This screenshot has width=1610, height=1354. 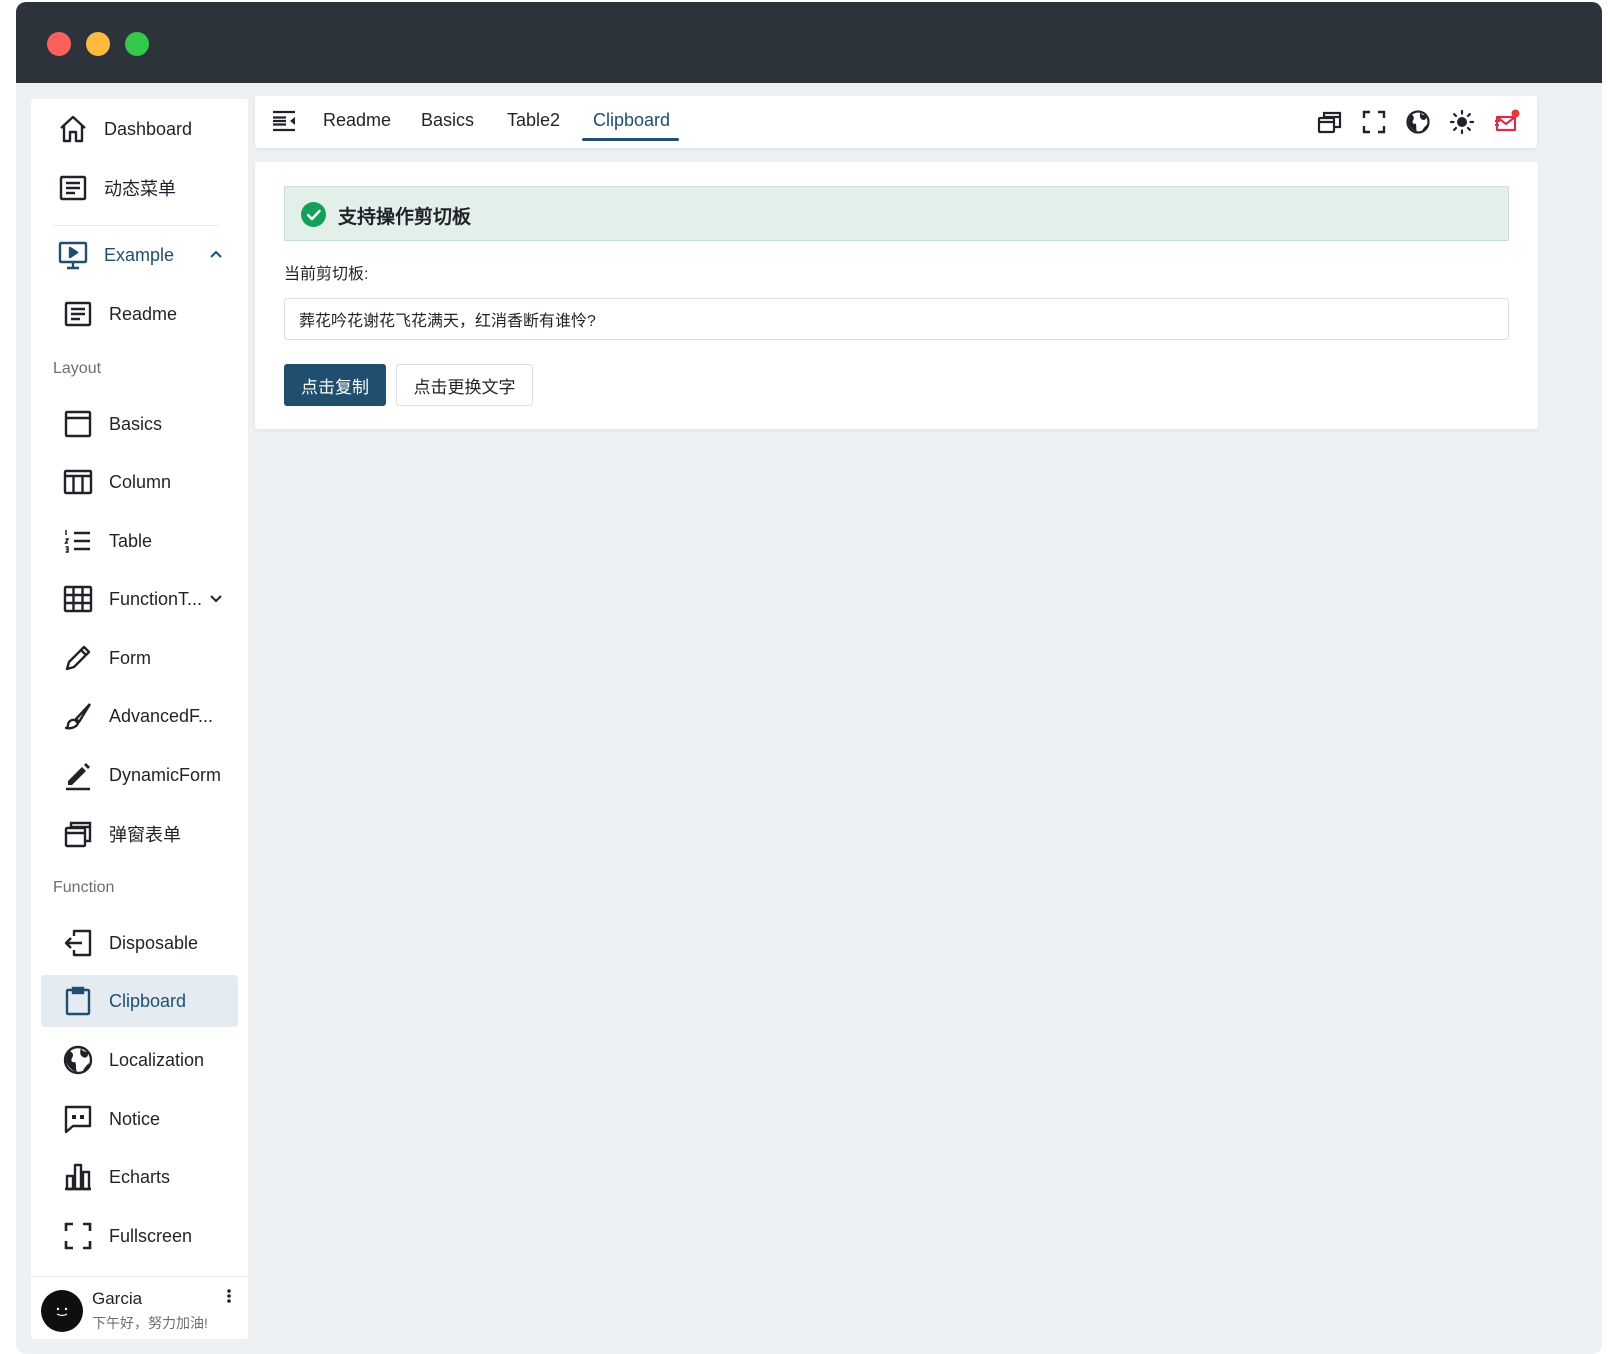 I want to click on clipboard-icon, so click(x=78, y=1001).